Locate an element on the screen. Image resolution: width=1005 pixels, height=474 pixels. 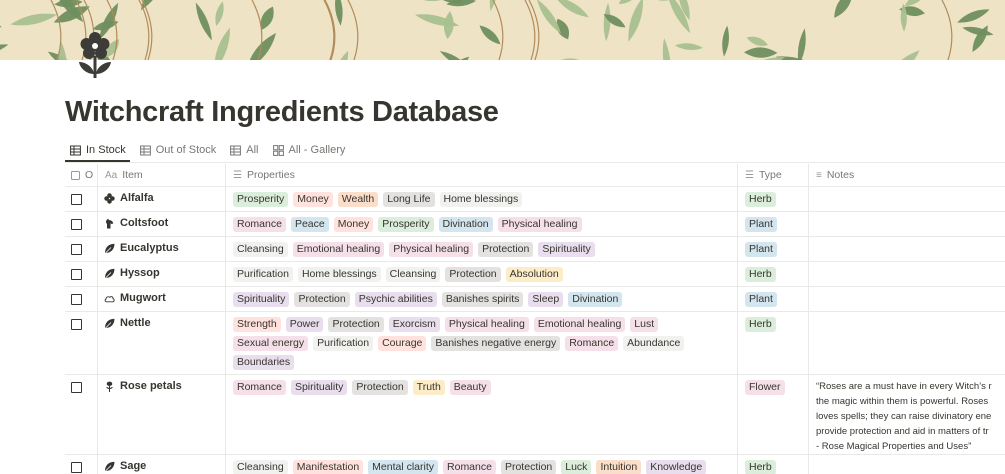
item-cell: Mugwort is located at coordinates (162, 299).